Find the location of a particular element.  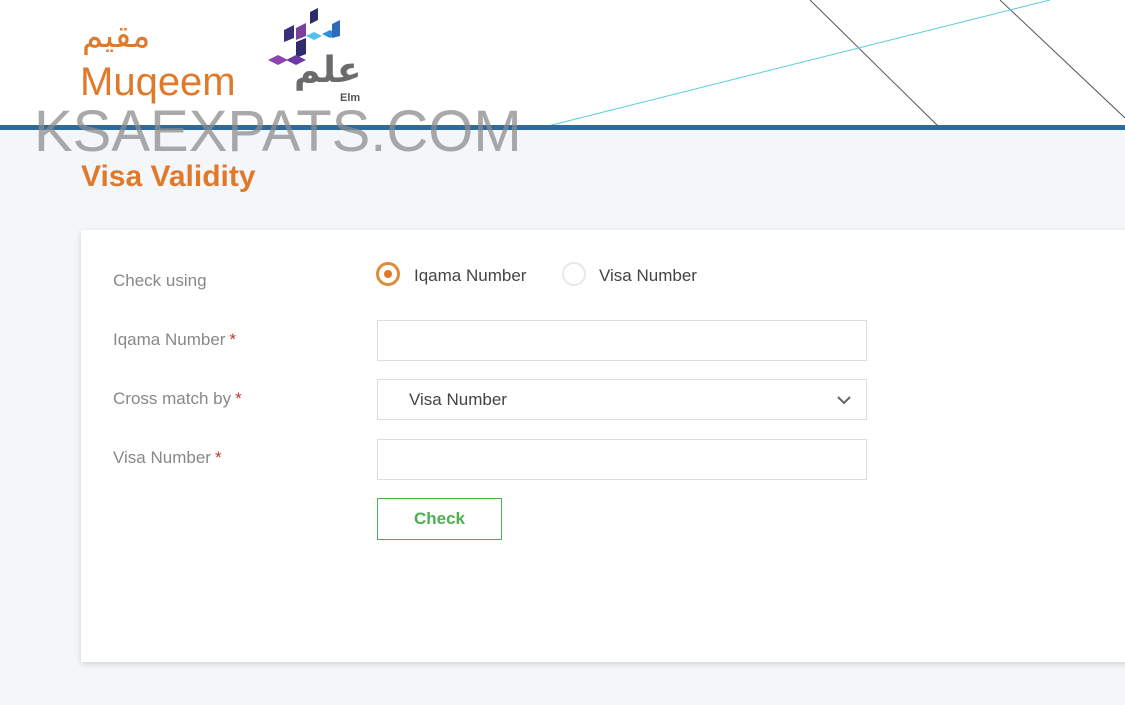

elm-logo-arabic: علم is located at coordinates (328, 70).